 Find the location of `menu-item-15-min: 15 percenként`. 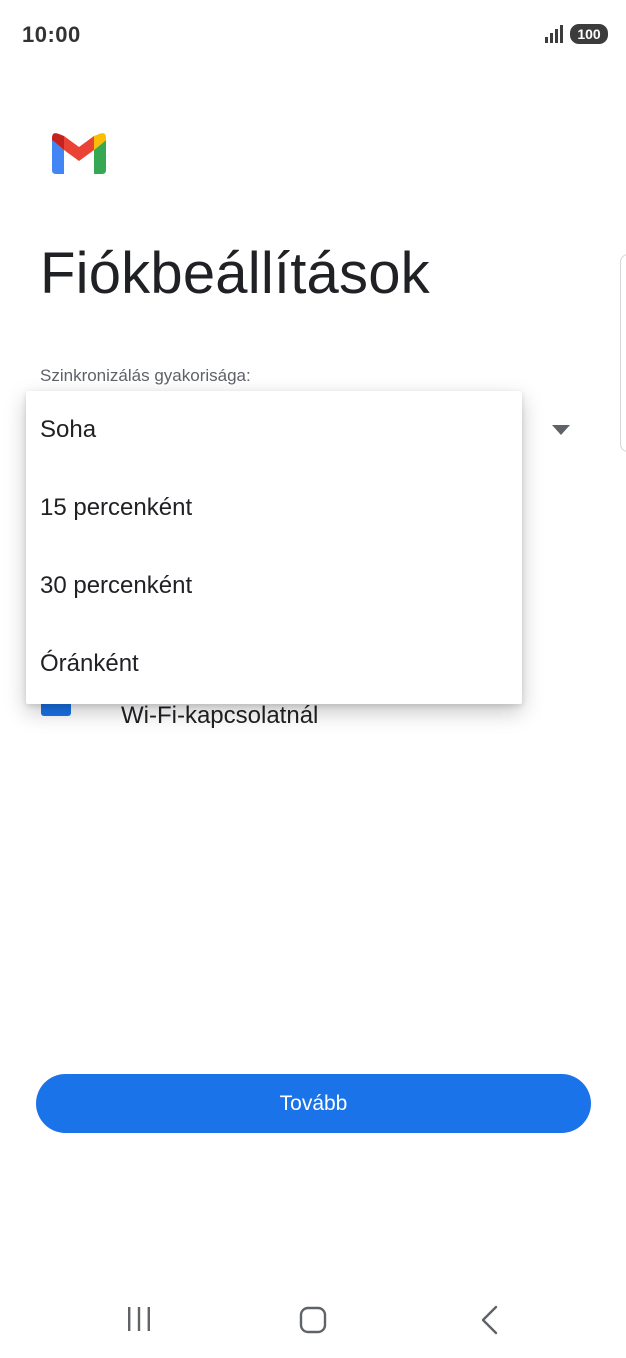

menu-item-15-min: 15 percenként is located at coordinates (274, 508).